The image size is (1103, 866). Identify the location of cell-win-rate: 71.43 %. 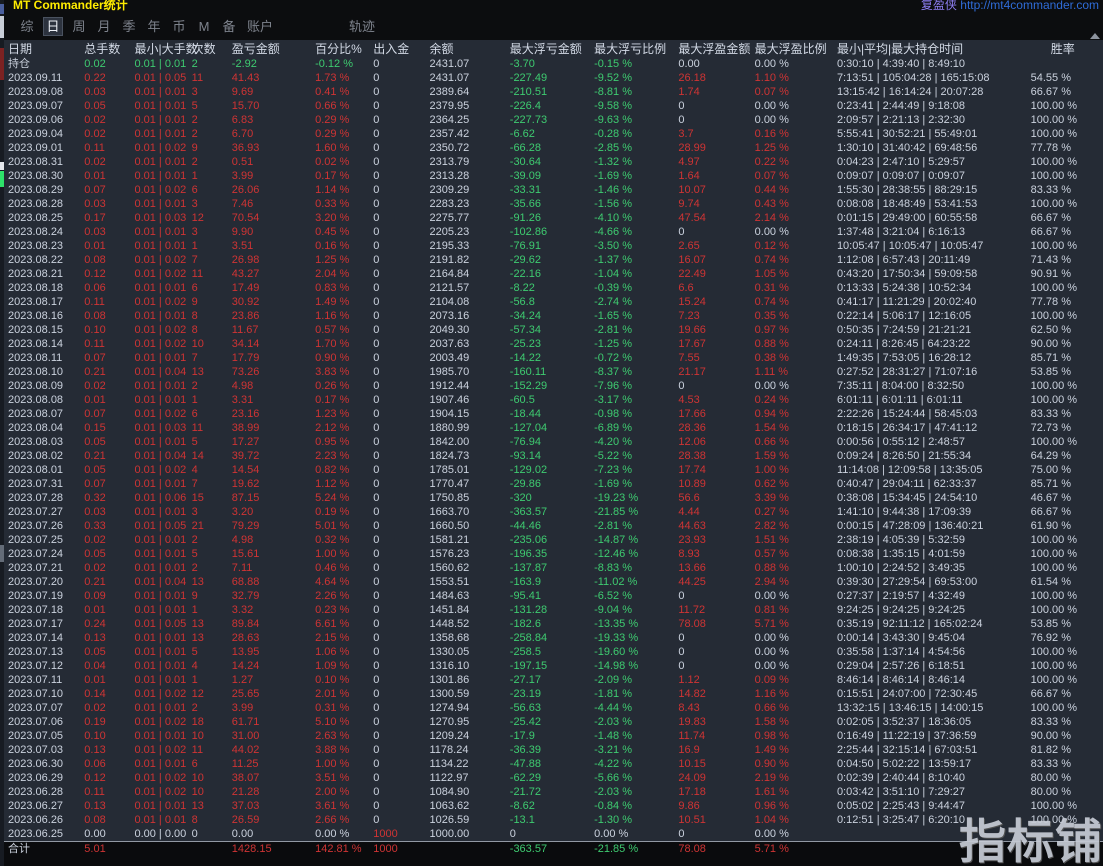
(1050, 260).